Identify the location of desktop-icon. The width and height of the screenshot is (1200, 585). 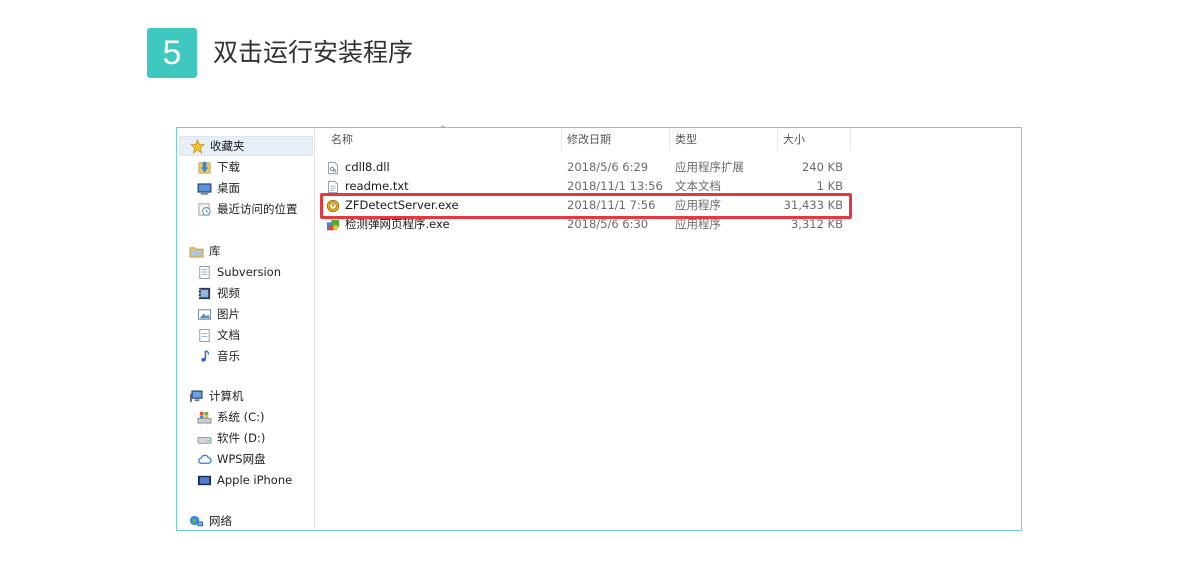
(204, 188).